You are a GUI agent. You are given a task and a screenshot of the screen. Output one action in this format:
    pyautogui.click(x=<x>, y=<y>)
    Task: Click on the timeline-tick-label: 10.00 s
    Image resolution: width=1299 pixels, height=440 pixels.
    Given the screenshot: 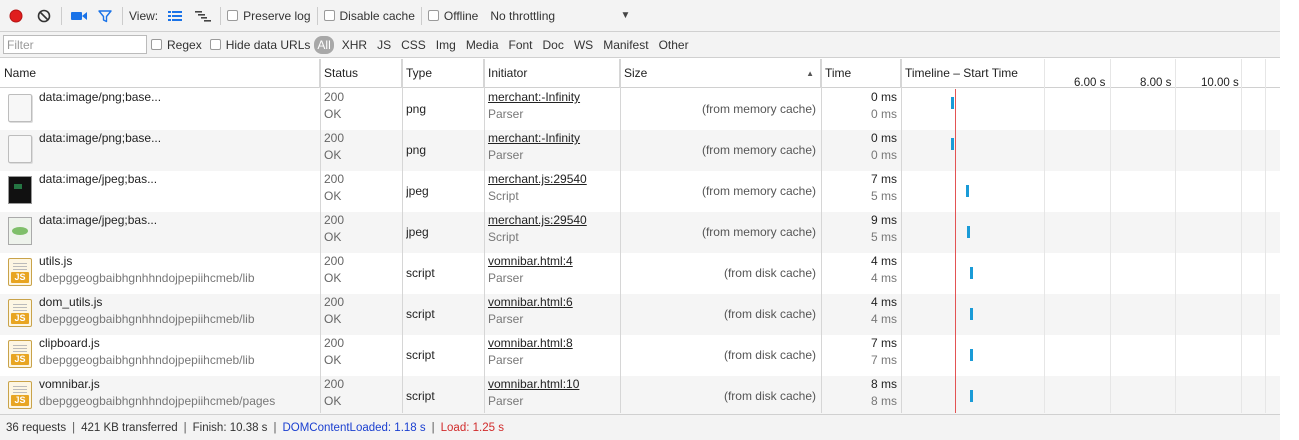 What is the action you would take?
    pyautogui.click(x=1220, y=83)
    